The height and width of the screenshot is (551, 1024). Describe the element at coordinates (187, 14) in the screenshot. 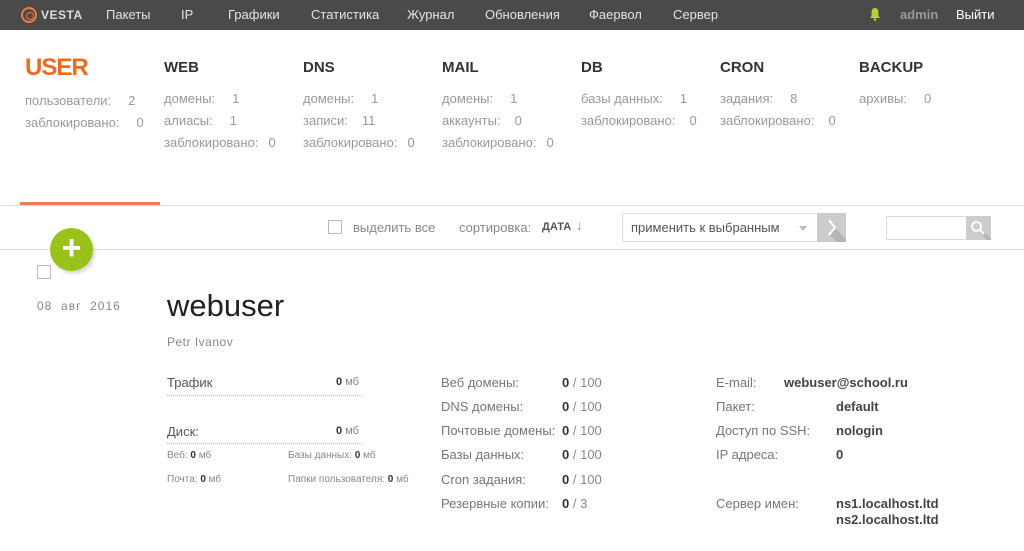

I see `nav-ip: IP` at that location.